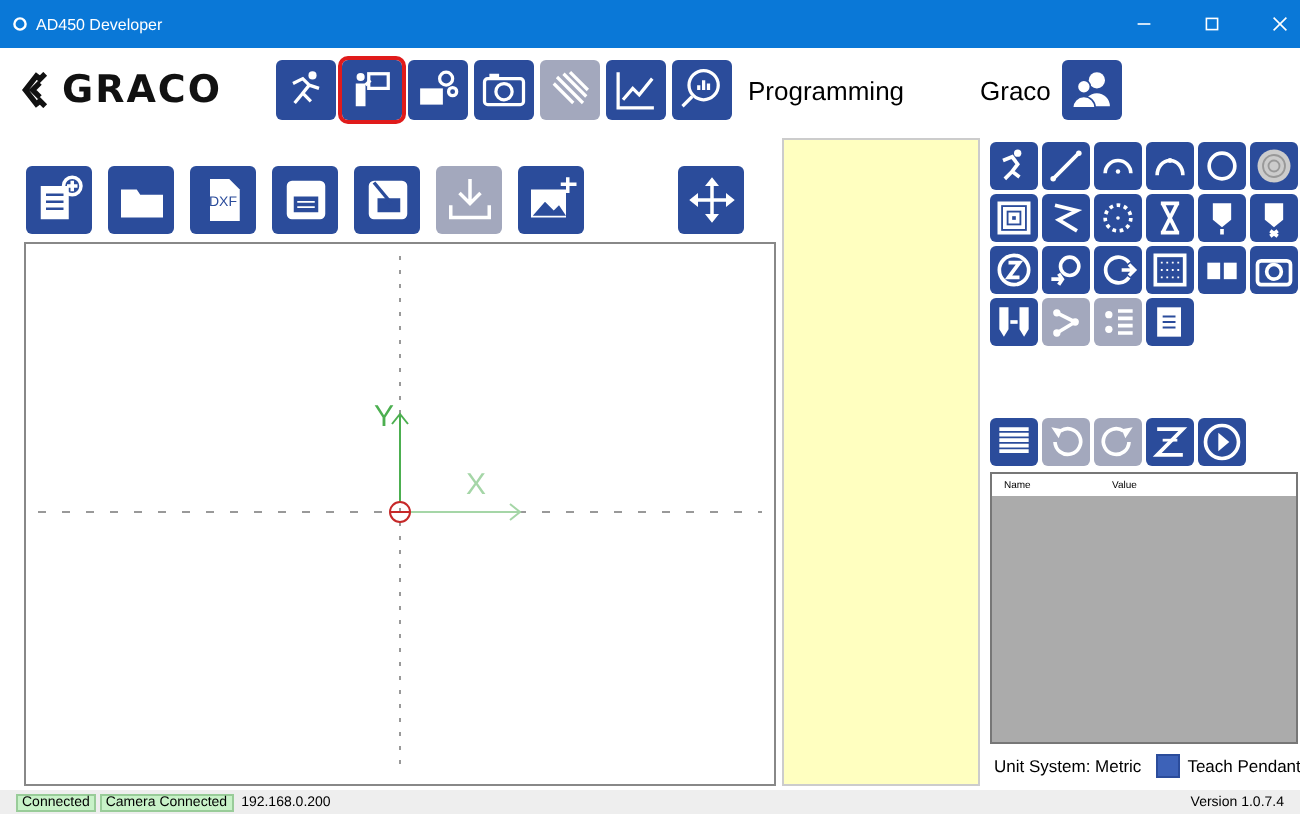 The image size is (1300, 814). I want to click on close-icon, so click(1280, 24).